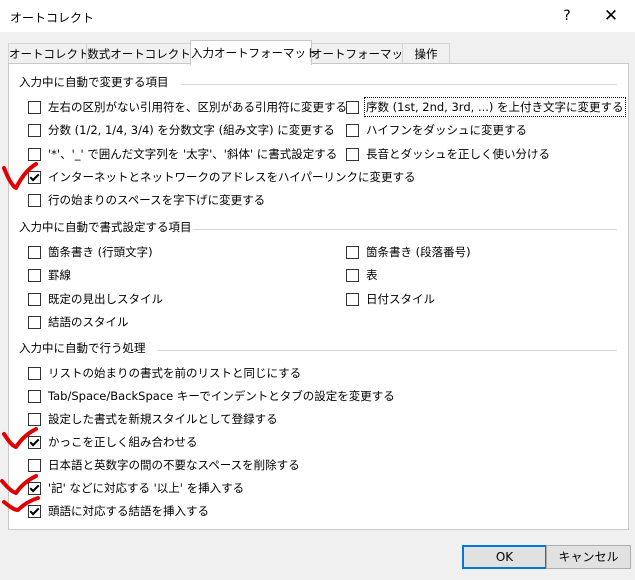 Image resolution: width=635 pixels, height=580 pixels. What do you see at coordinates (588, 557) in the screenshot?
I see `cancel-button: キャンセル` at bounding box center [588, 557].